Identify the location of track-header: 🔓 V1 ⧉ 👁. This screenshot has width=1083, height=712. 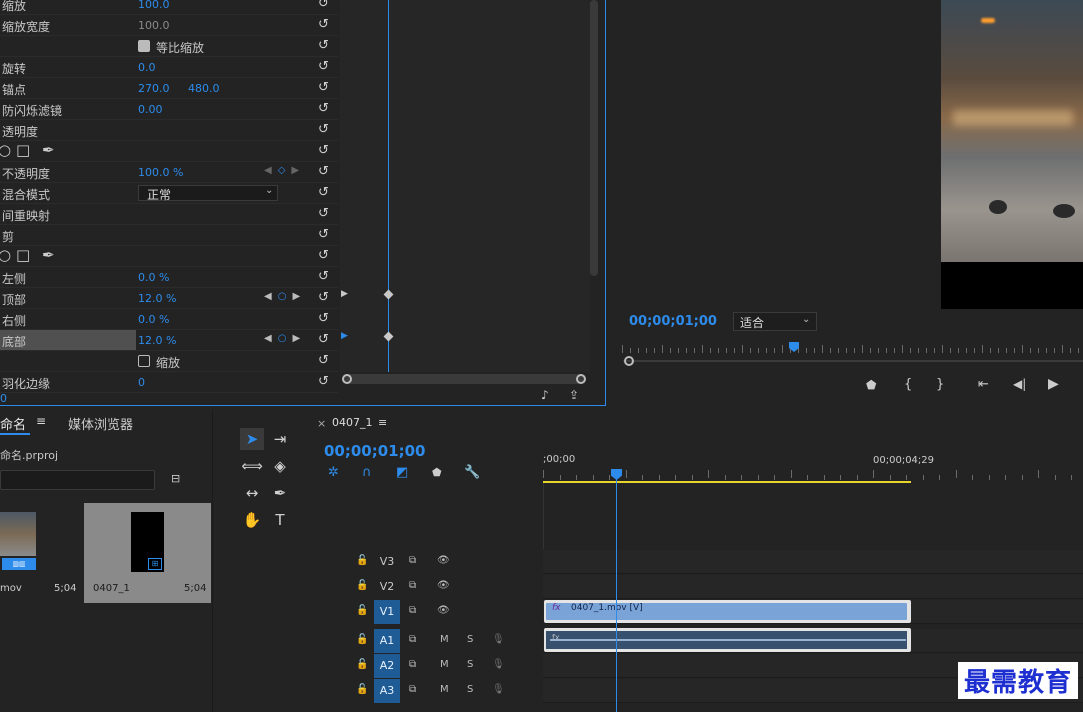
(424, 612).